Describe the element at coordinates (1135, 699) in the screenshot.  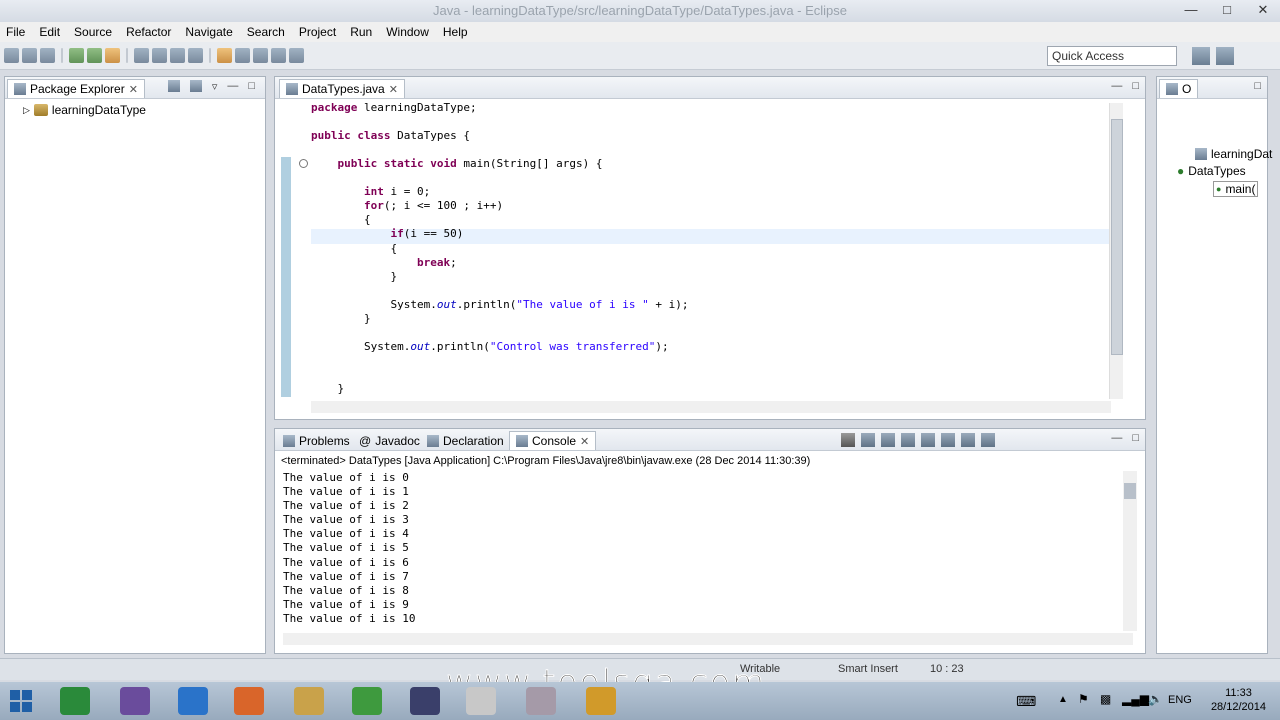
I see `signal-icon: ▂▄▆` at that location.